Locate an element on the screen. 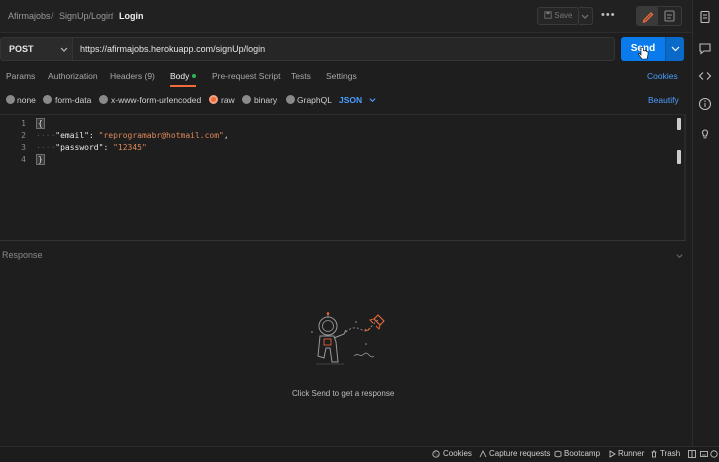 This screenshot has height=462, width=719. breadcrumb-request-name: Login is located at coordinates (131, 16).